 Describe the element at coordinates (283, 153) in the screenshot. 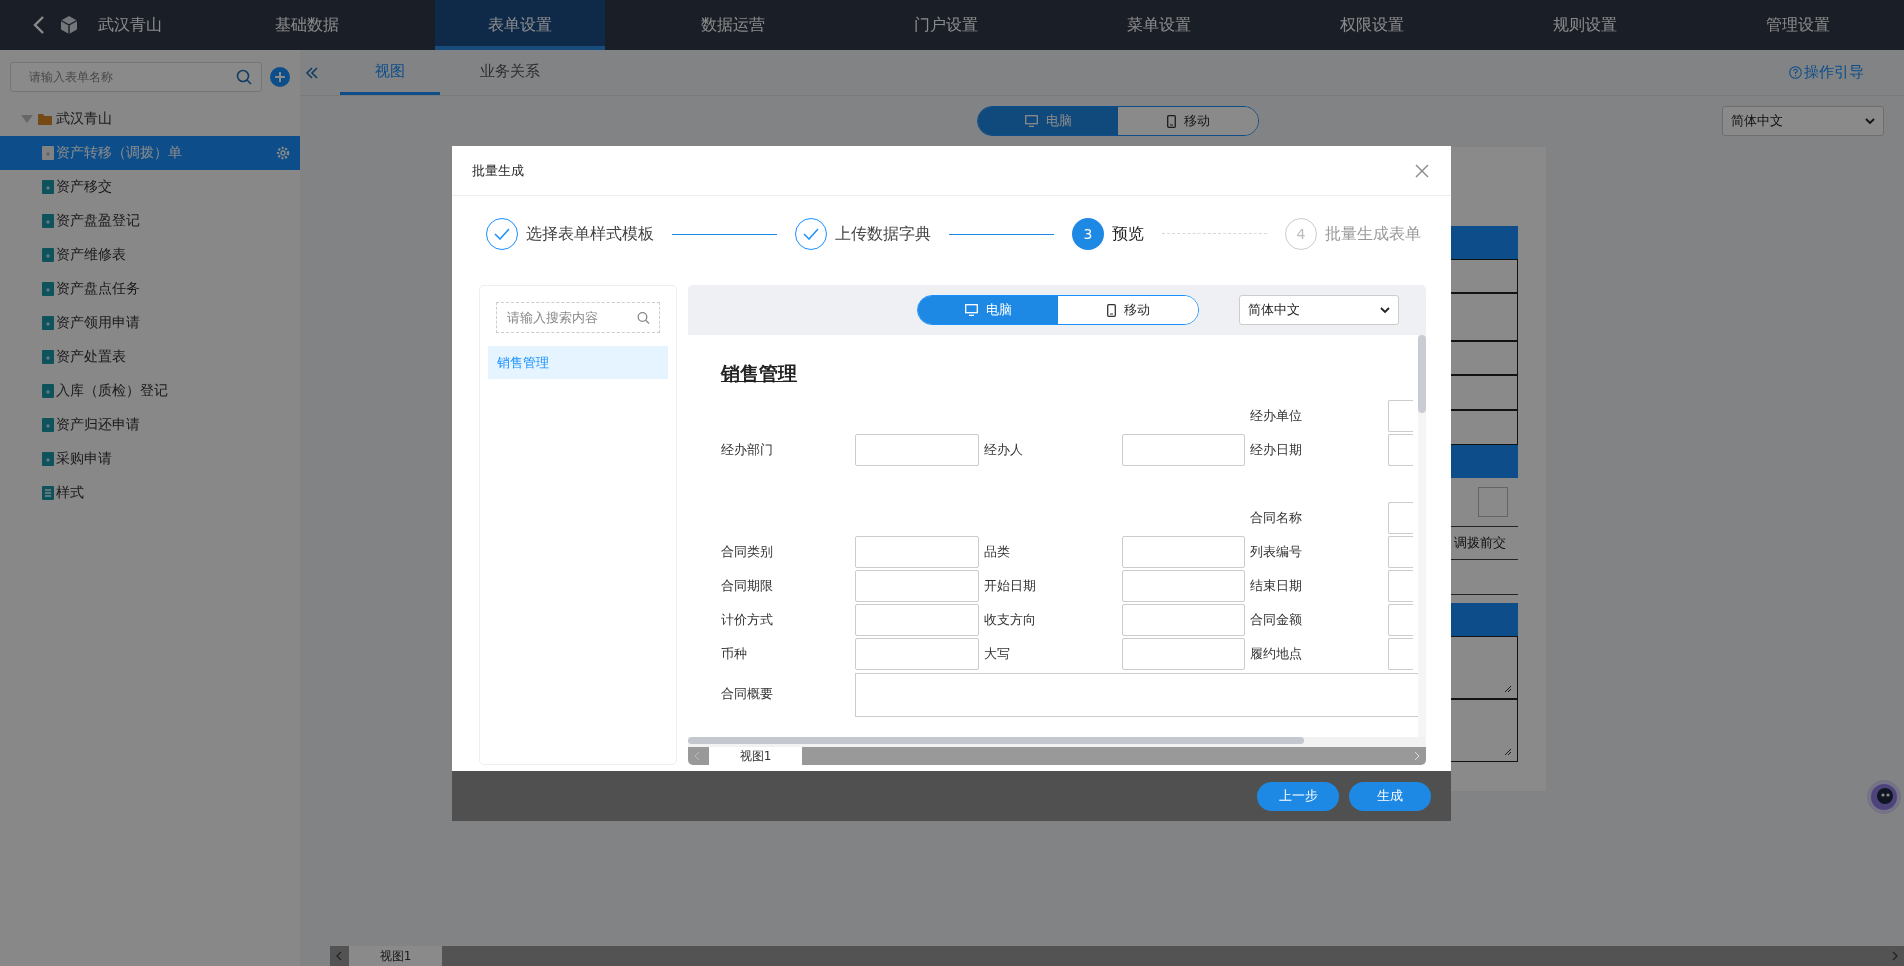

I see `settings-icon` at that location.